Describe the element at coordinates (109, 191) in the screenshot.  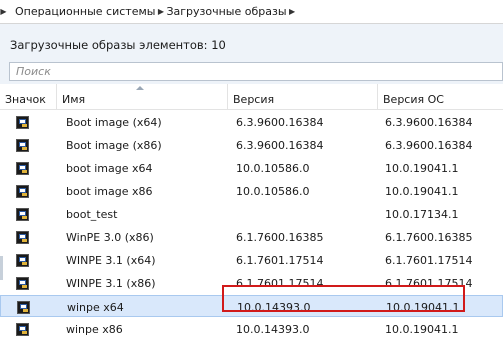
I see `row-name: boot image x86` at that location.